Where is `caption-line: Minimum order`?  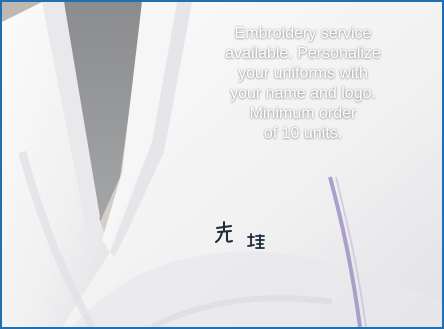
caption-line: Minimum order is located at coordinates (303, 113).